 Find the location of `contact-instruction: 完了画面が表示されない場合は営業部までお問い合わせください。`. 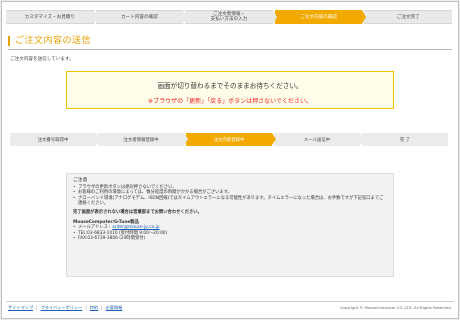

contact-instruction: 完了画面が表示されない場合は営業部までお問い合わせください。 is located at coordinates (137, 212).